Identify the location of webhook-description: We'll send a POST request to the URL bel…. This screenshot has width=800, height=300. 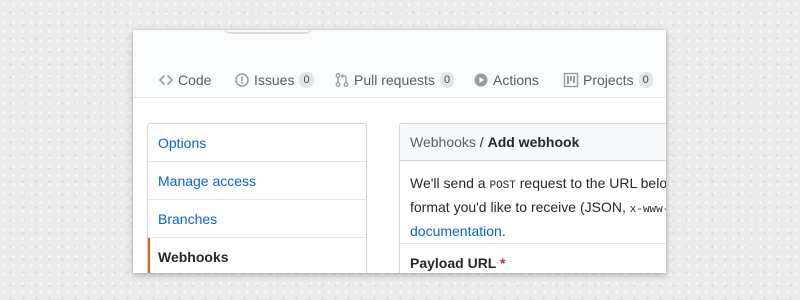
(533, 202).